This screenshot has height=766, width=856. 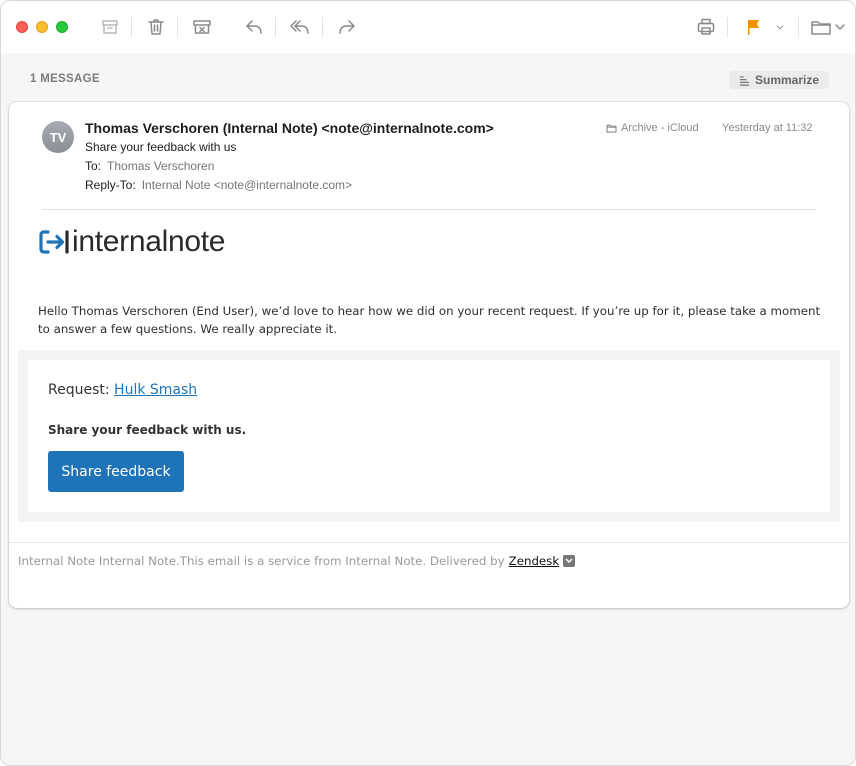 I want to click on move-to-folder-icon, so click(x=828, y=27).